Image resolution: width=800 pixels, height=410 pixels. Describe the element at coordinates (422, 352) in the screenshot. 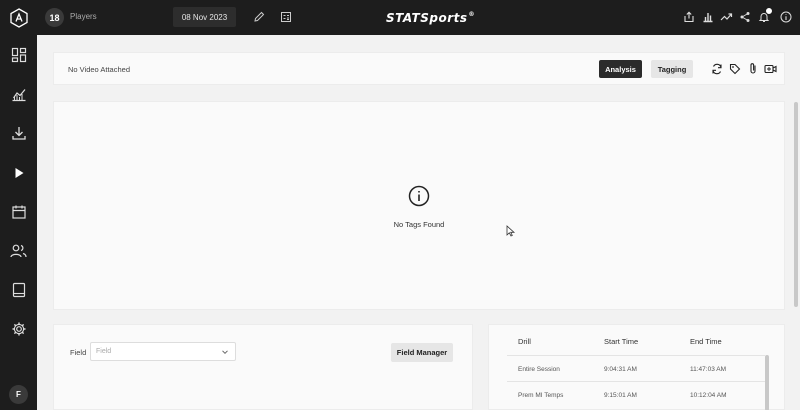

I see `field-manager-button: Field Manager` at that location.